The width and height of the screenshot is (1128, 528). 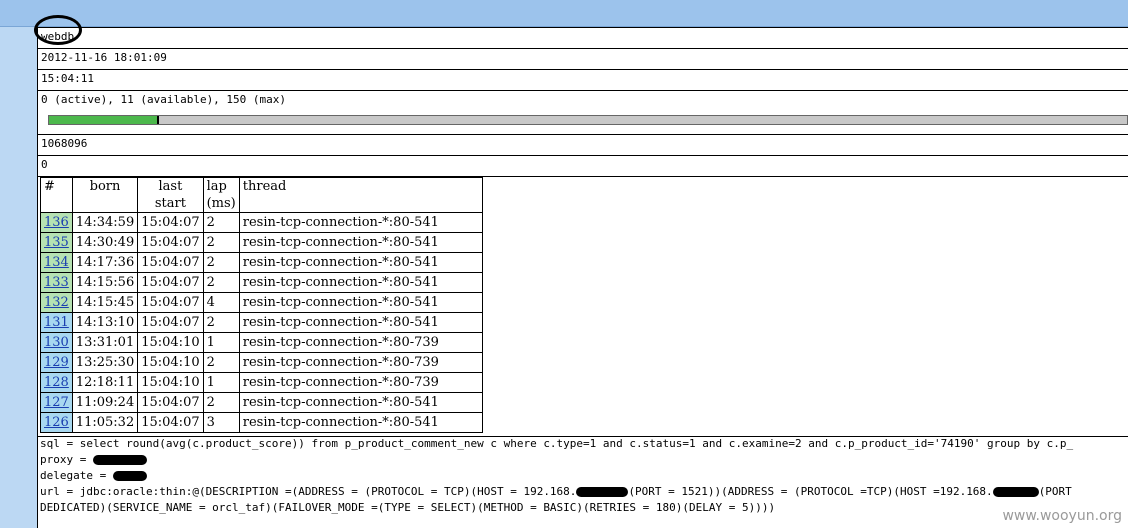 What do you see at coordinates (105, 402) in the screenshot?
I see `born-time: 11:09:24` at bounding box center [105, 402].